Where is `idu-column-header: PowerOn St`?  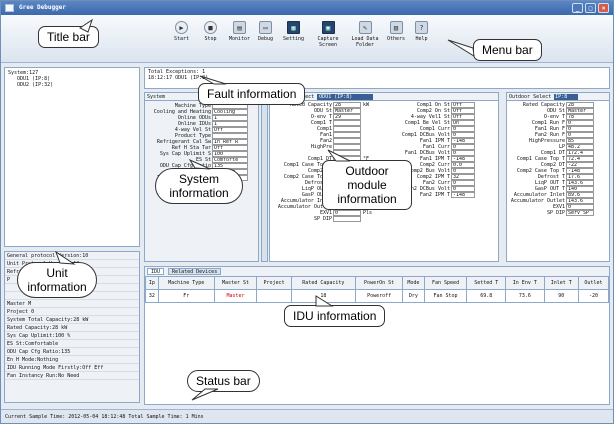 idu-column-header: PowerOn St is located at coordinates (379, 283).